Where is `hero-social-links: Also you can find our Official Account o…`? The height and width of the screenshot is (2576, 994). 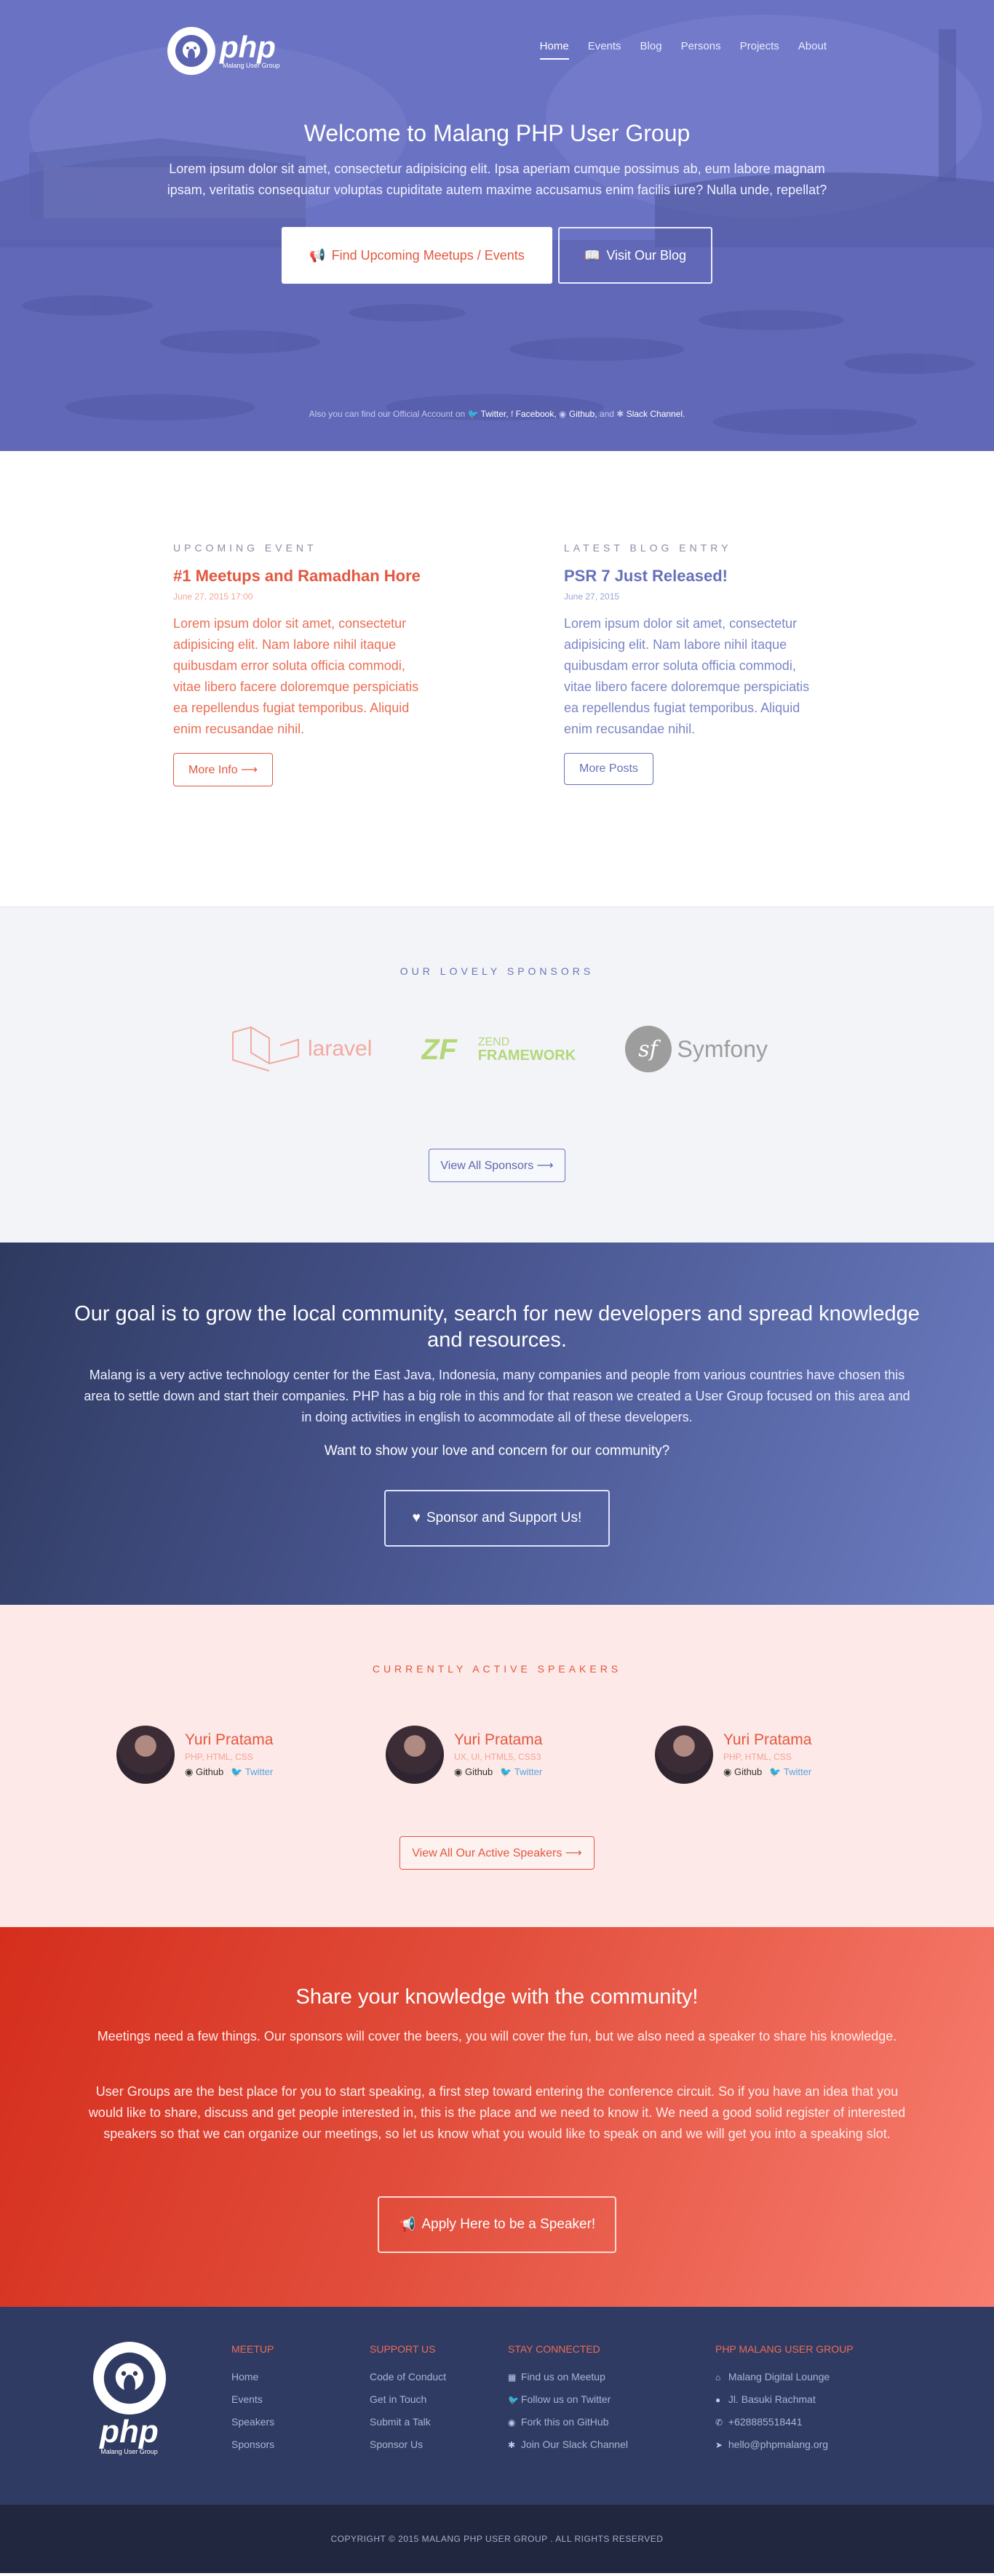
hero-social-links: Also you can find our Official Account o… is located at coordinates (497, 414).